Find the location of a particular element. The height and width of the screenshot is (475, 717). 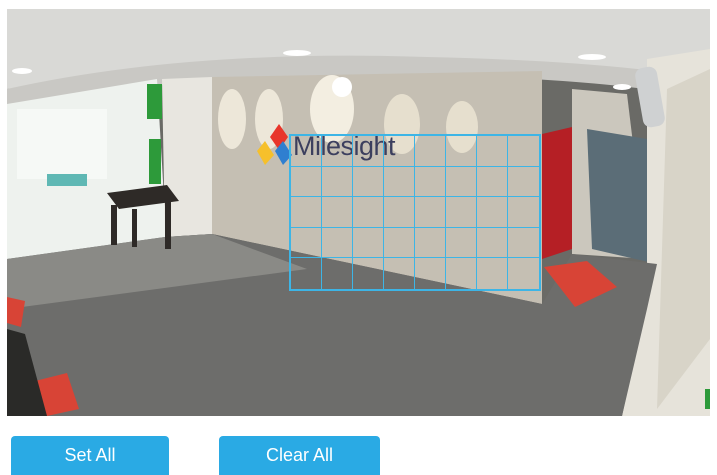

motion-detection-grid is located at coordinates (415, 212).